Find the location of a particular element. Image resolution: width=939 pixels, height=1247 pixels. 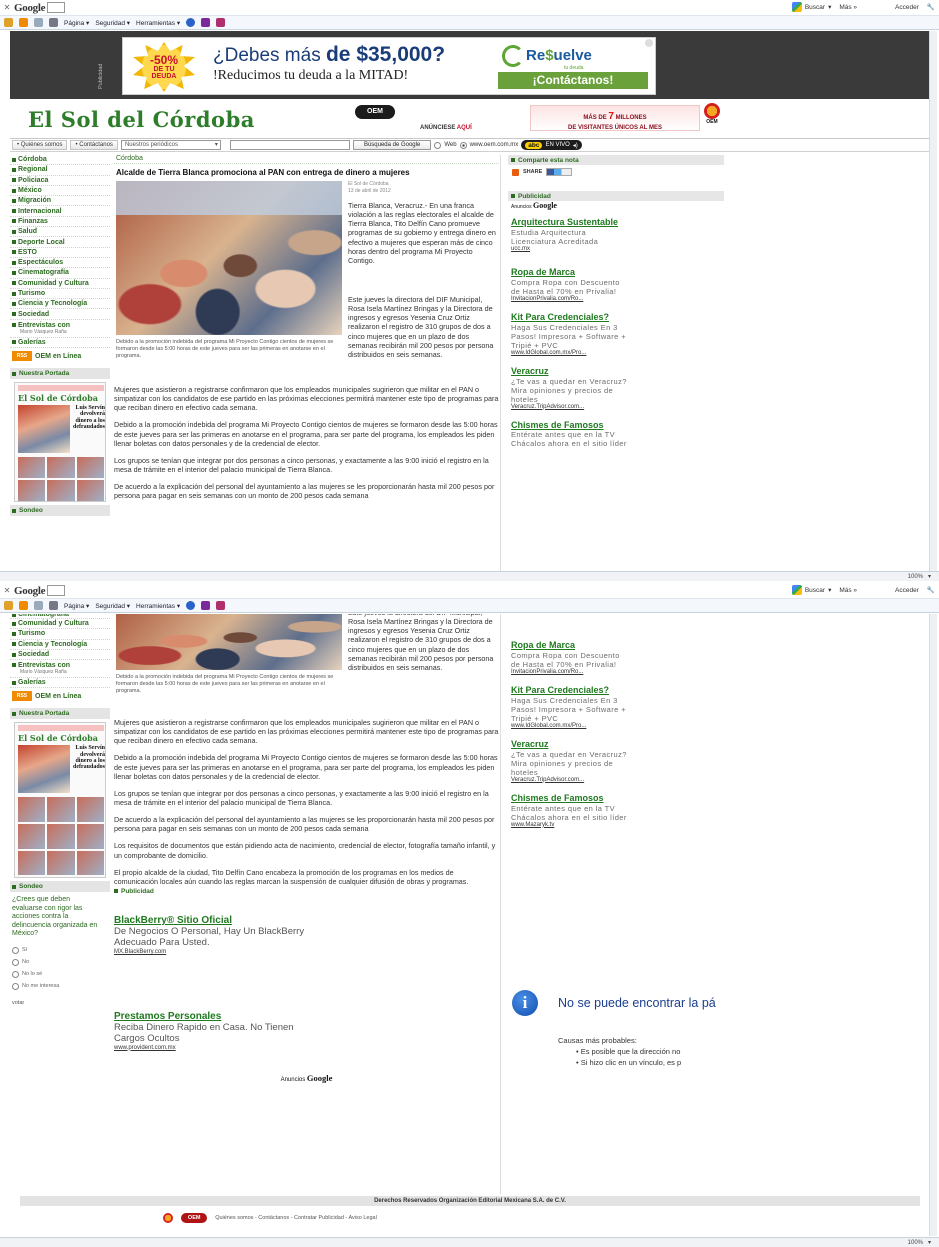

sidebar-item-esto: ESTO is located at coordinates (60, 253).